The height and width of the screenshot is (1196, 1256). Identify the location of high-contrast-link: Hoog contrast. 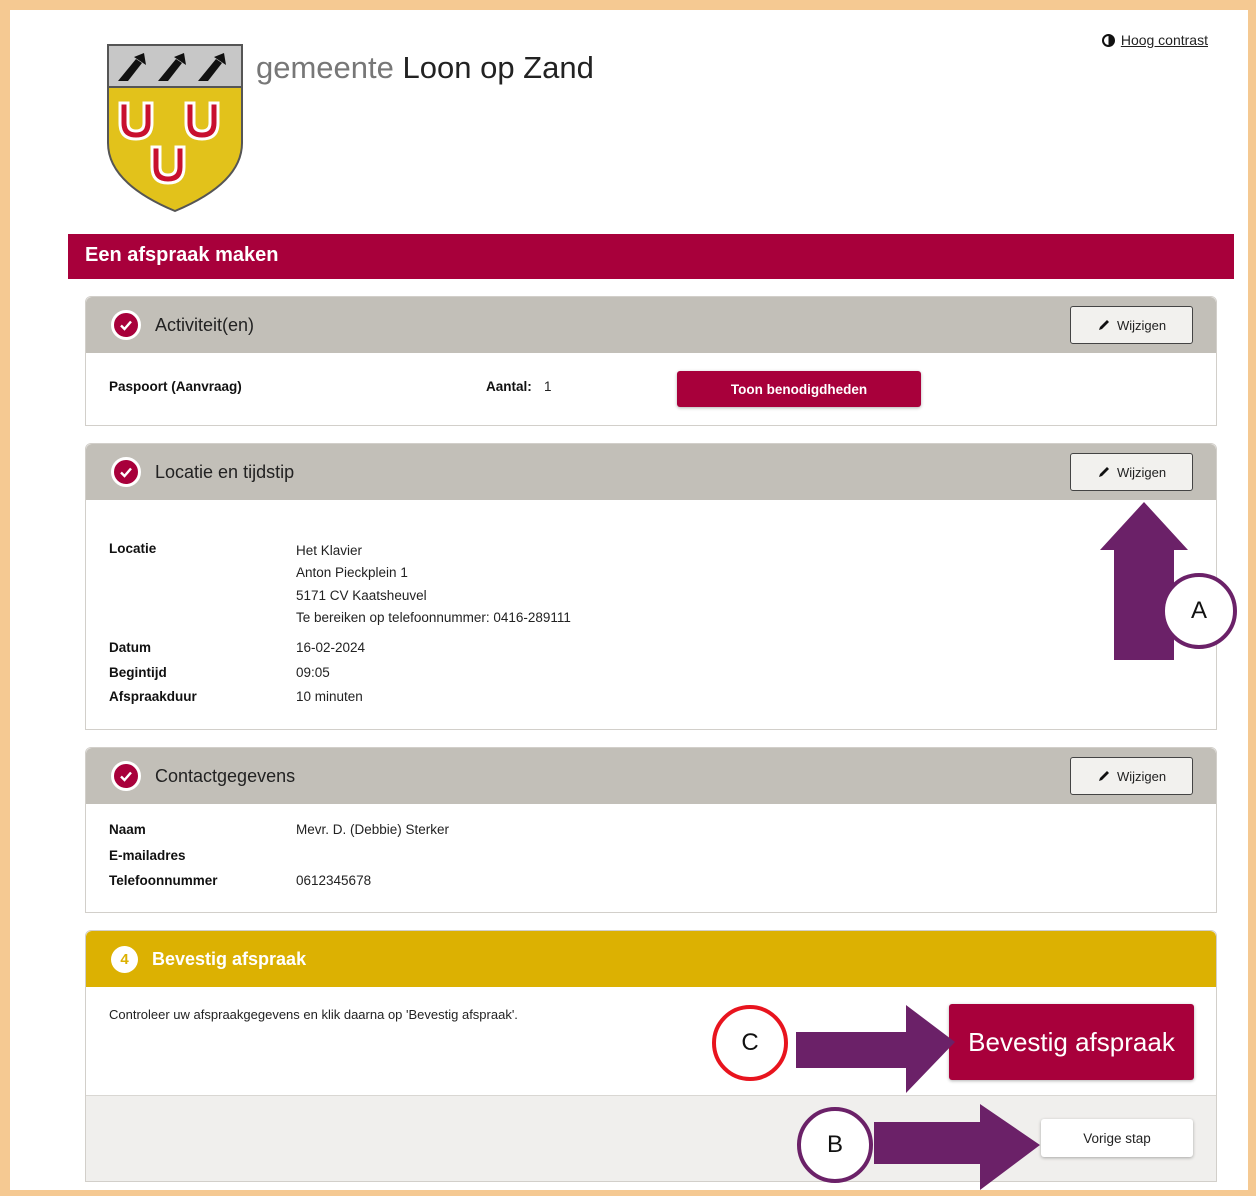
(1154, 40).